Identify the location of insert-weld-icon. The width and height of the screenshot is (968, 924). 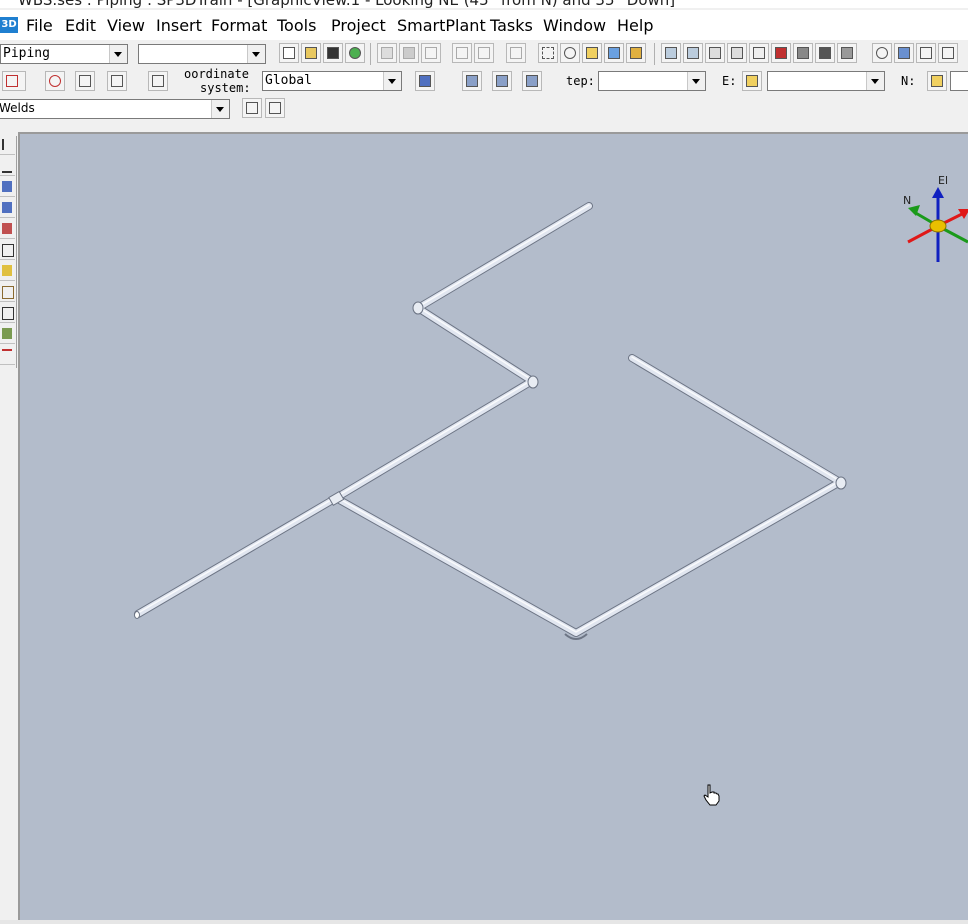
(7, 313).